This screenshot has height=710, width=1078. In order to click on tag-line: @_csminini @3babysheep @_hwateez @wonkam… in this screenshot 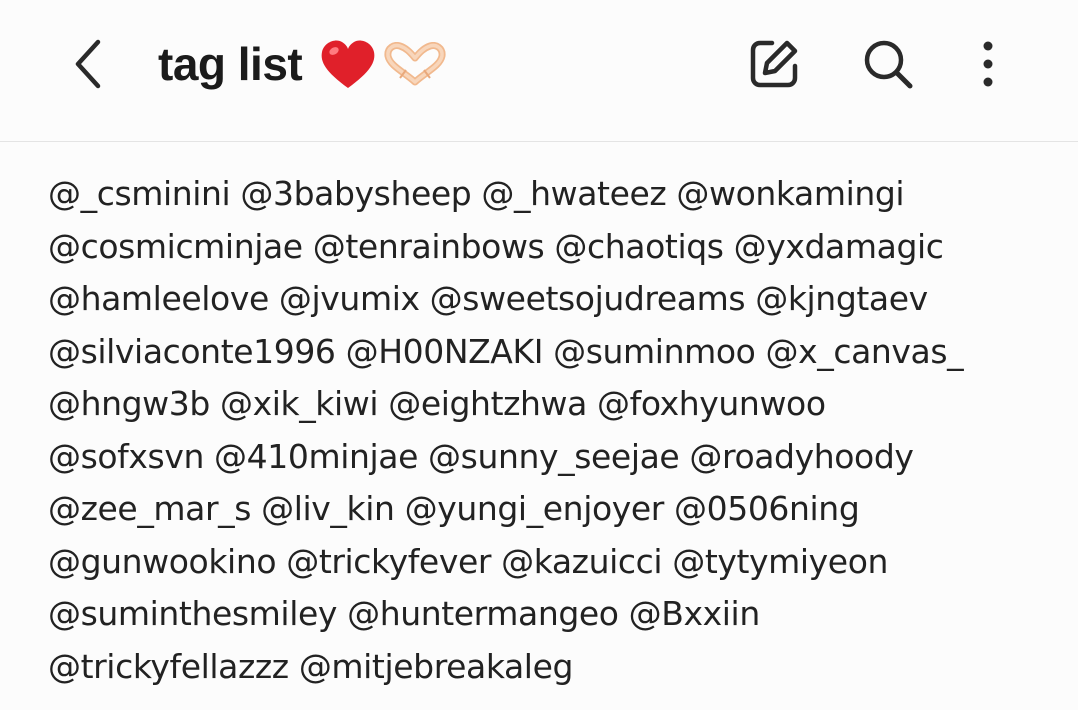, I will do `click(476, 193)`.